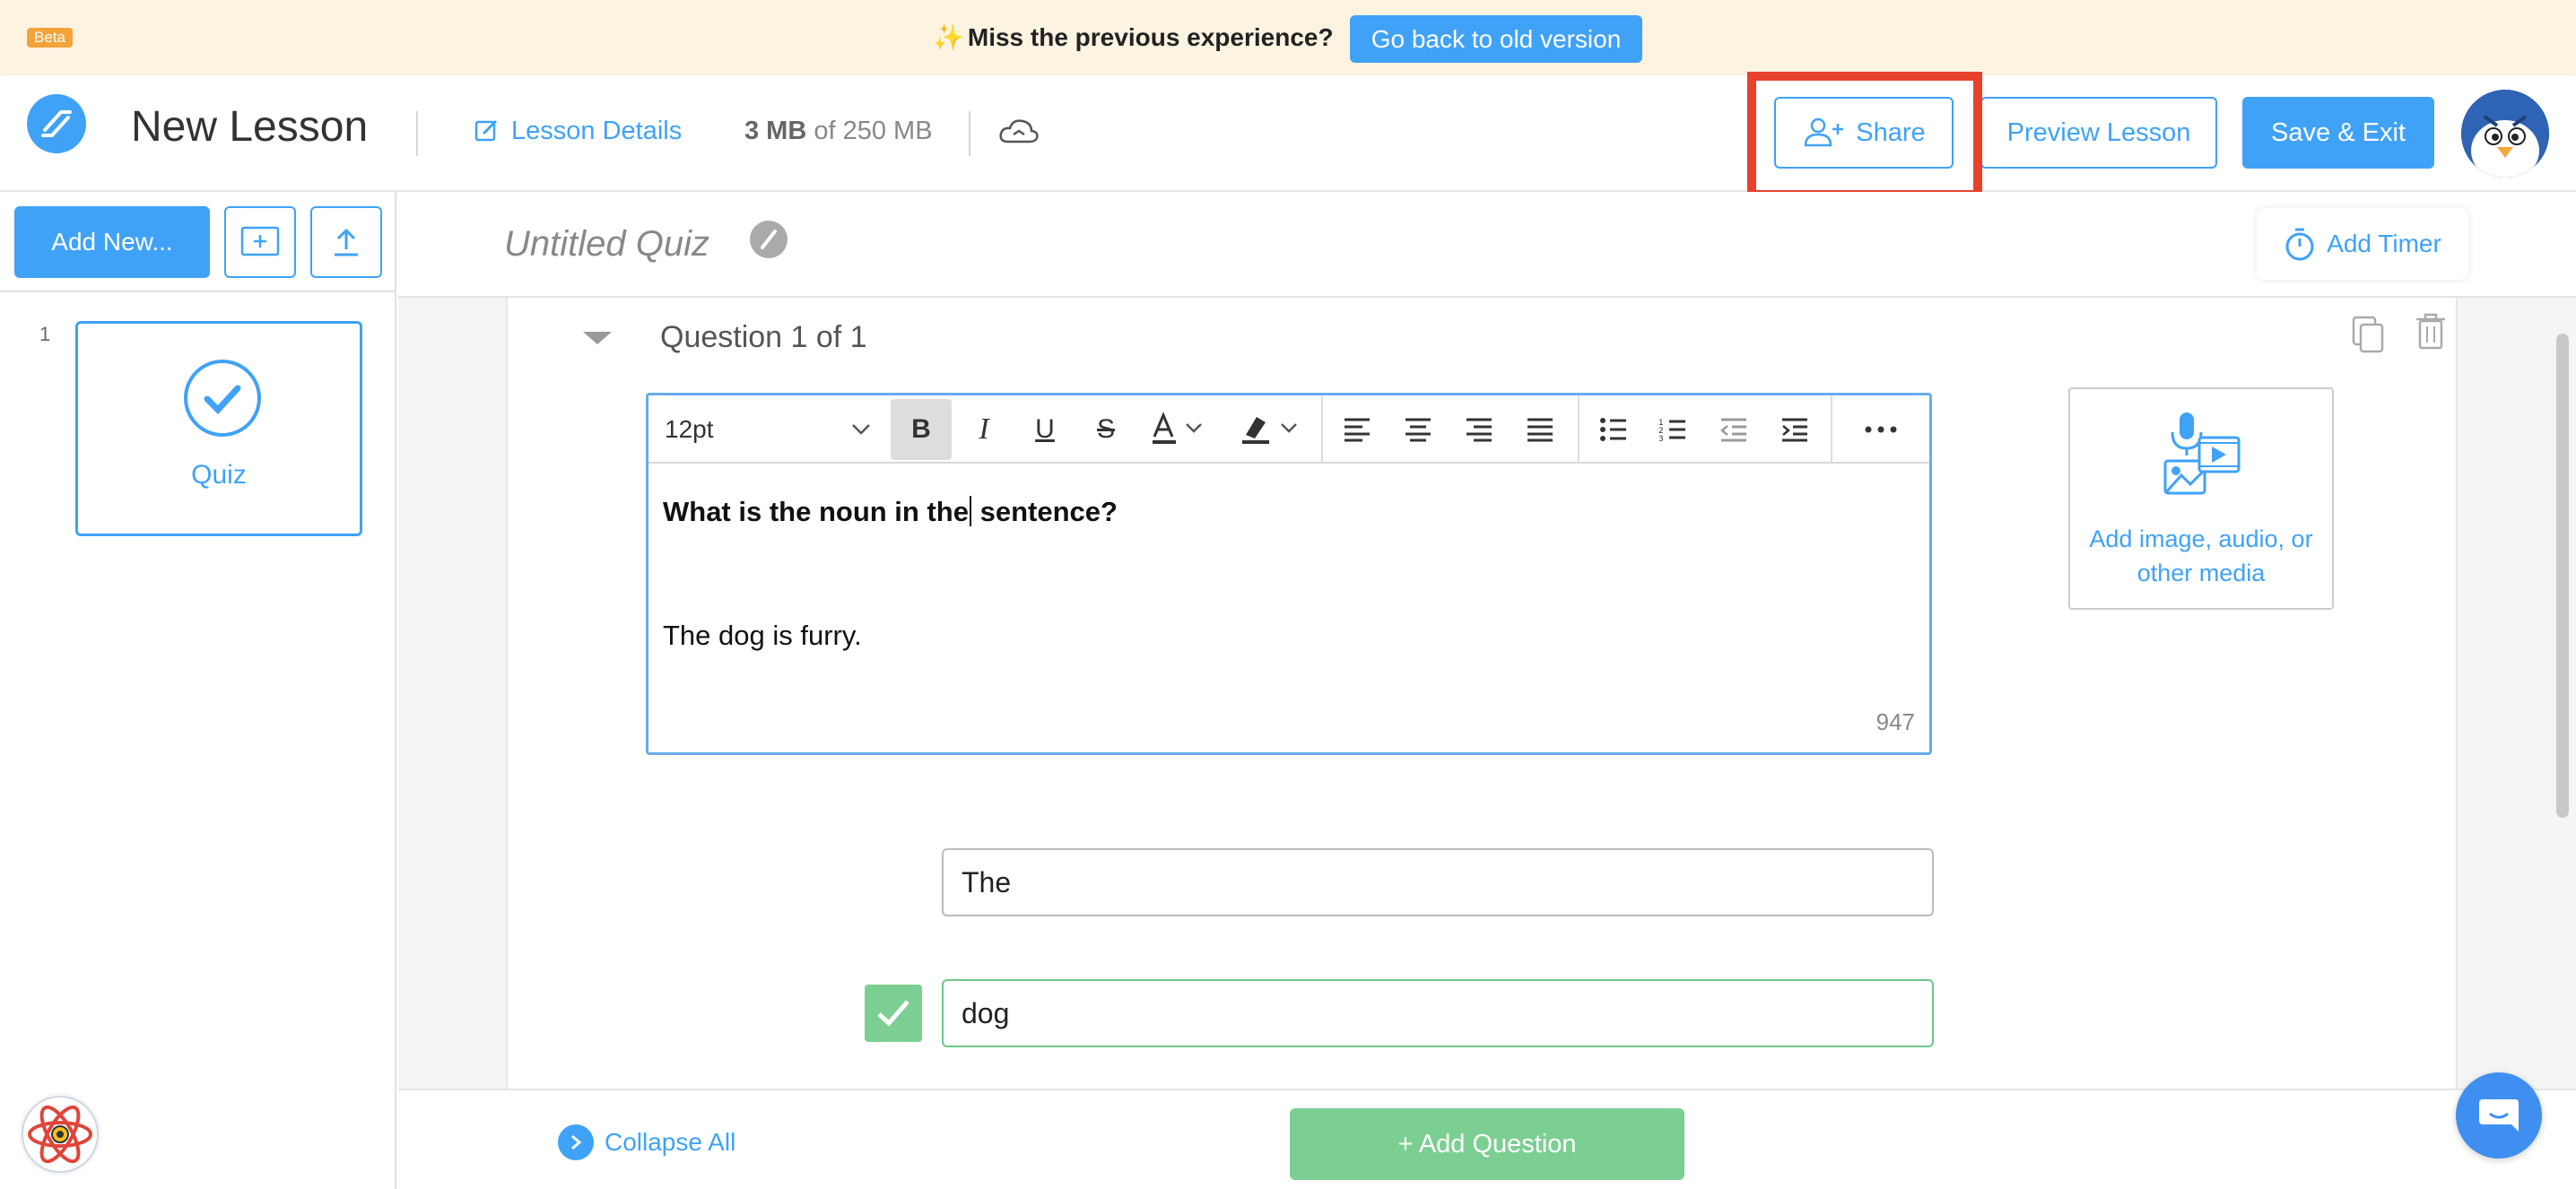  What do you see at coordinates (1496, 39) in the screenshot?
I see `old-version-button: Go back to old version` at bounding box center [1496, 39].